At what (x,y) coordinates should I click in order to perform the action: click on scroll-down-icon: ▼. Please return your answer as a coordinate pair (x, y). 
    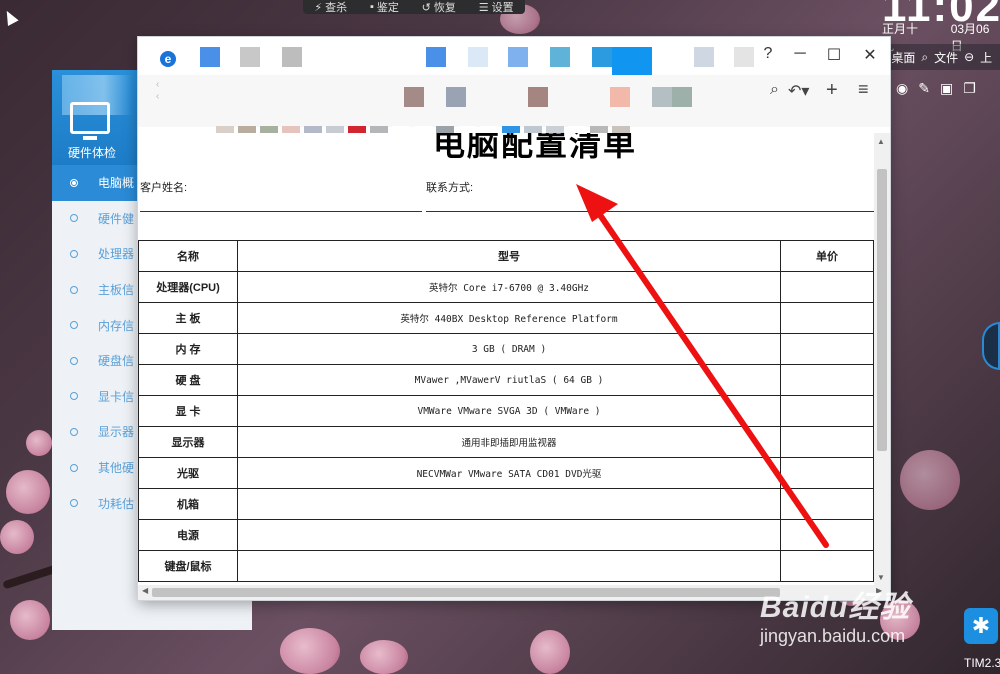
    Looking at the image, I should click on (881, 577).